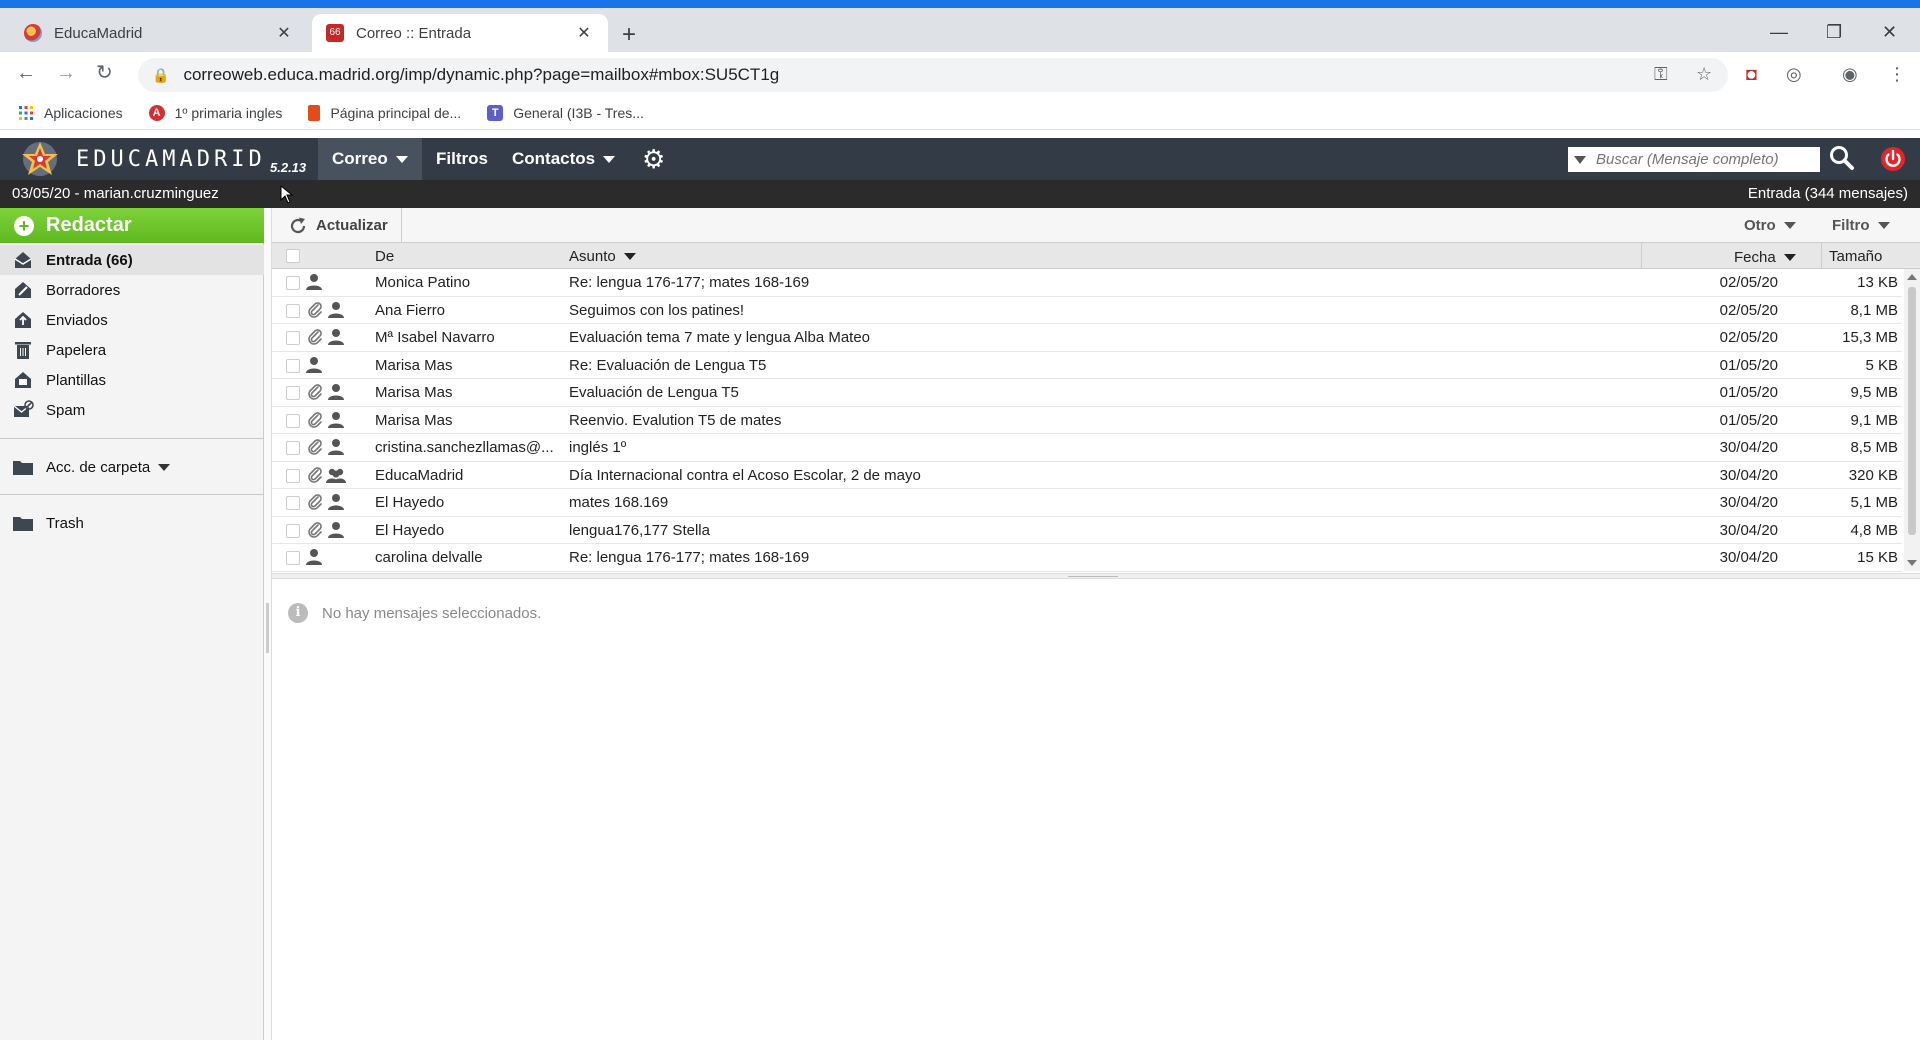 The image size is (1920, 1040). Describe the element at coordinates (23, 320) in the screenshot. I see `sent-icon` at that location.